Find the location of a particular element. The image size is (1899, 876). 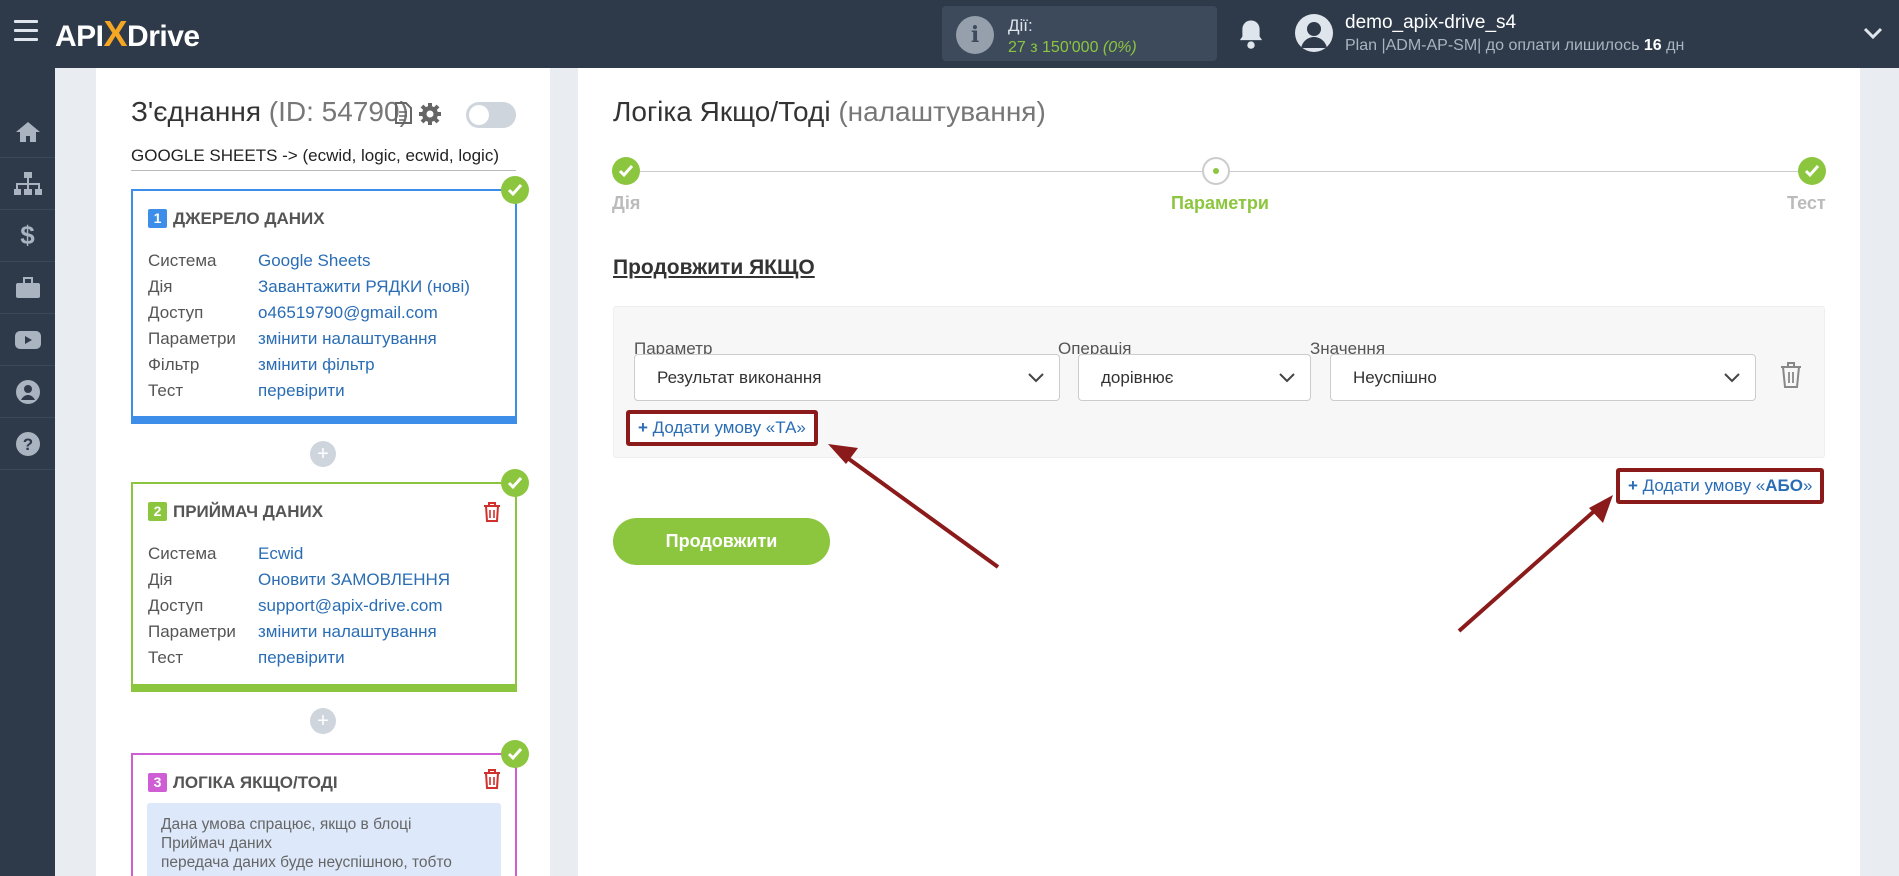

briefcase-icon is located at coordinates (27, 287).